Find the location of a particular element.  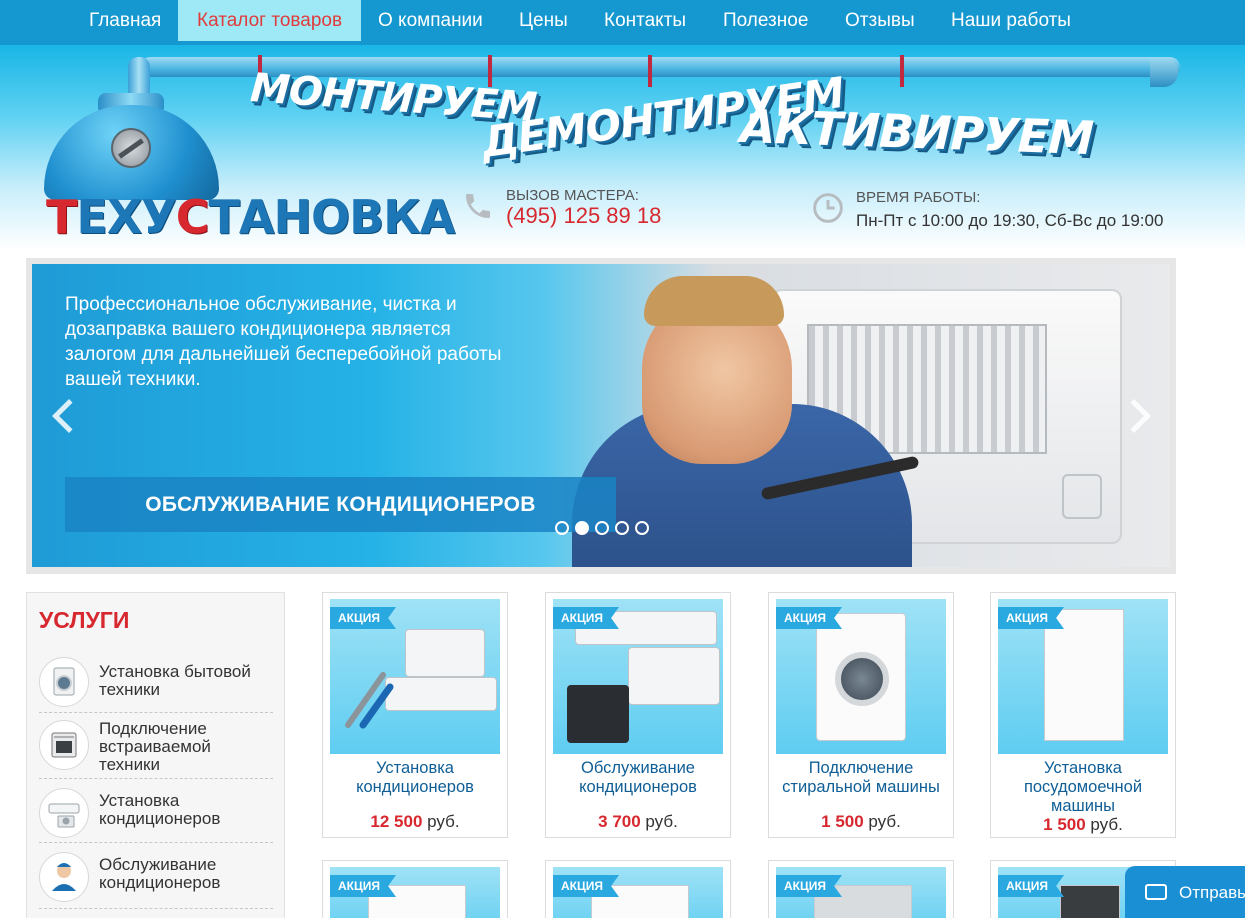

product-title: Установка посудомоечной машины is located at coordinates (1083, 787).